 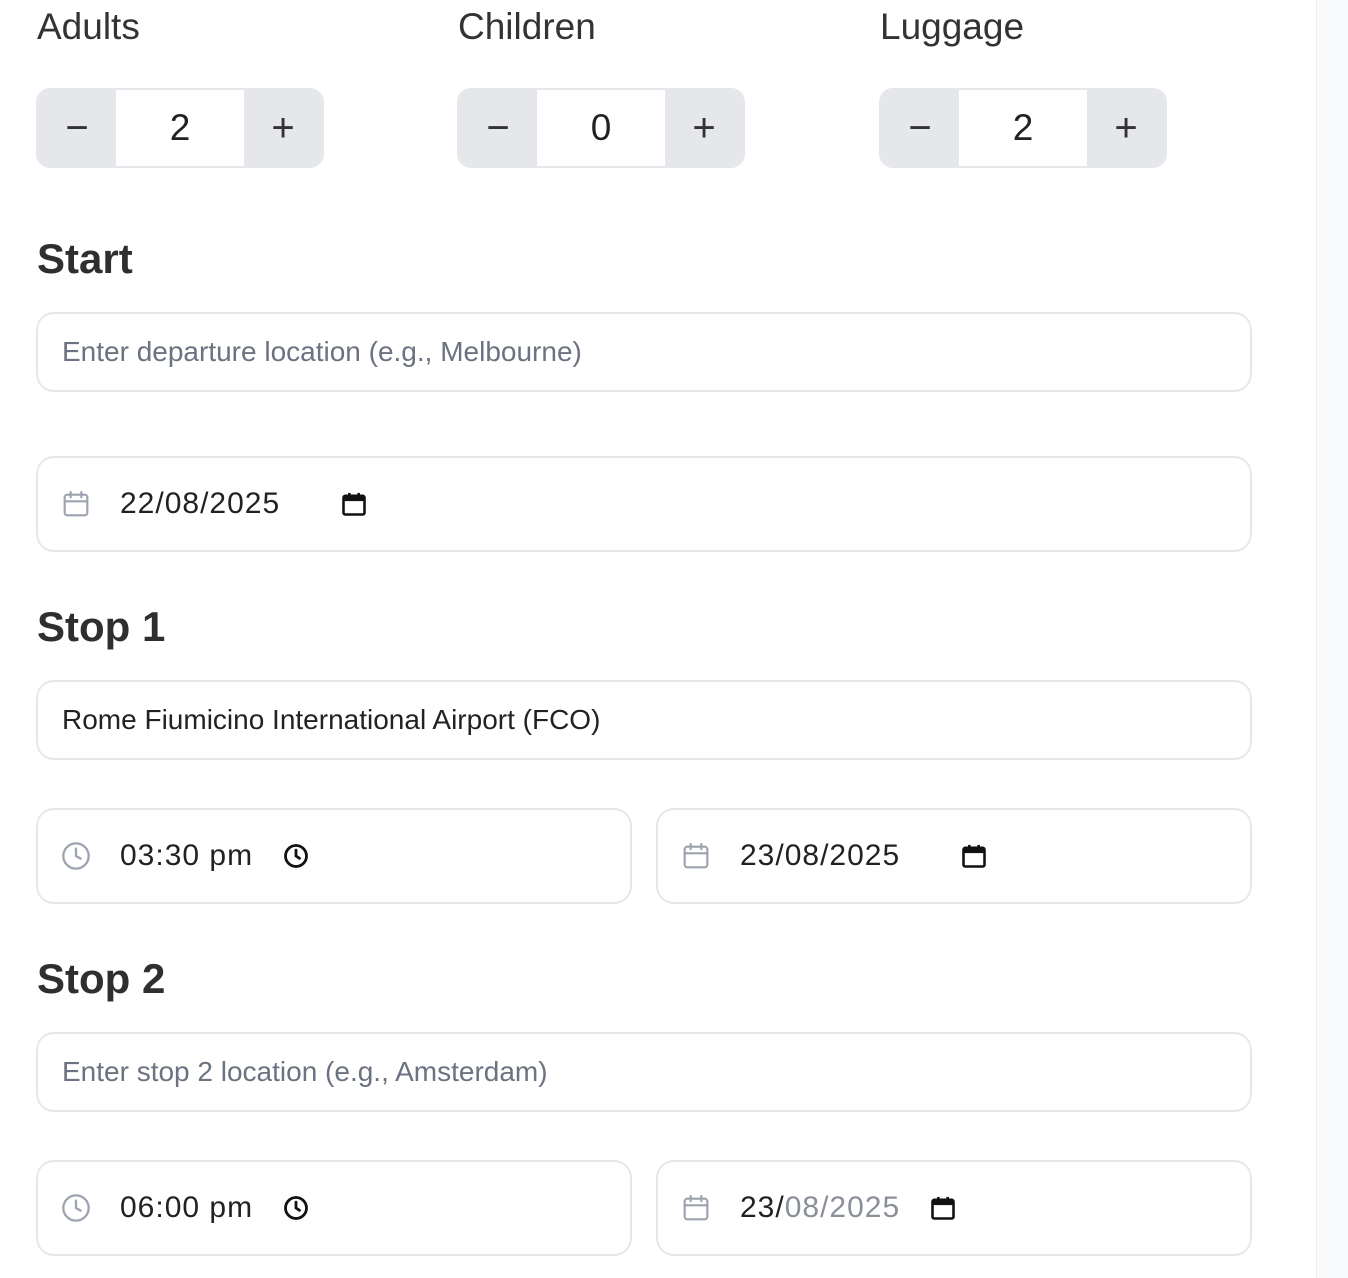 What do you see at coordinates (187, 1207) in the screenshot?
I see `stop2-time-value: 06:00 pm` at bounding box center [187, 1207].